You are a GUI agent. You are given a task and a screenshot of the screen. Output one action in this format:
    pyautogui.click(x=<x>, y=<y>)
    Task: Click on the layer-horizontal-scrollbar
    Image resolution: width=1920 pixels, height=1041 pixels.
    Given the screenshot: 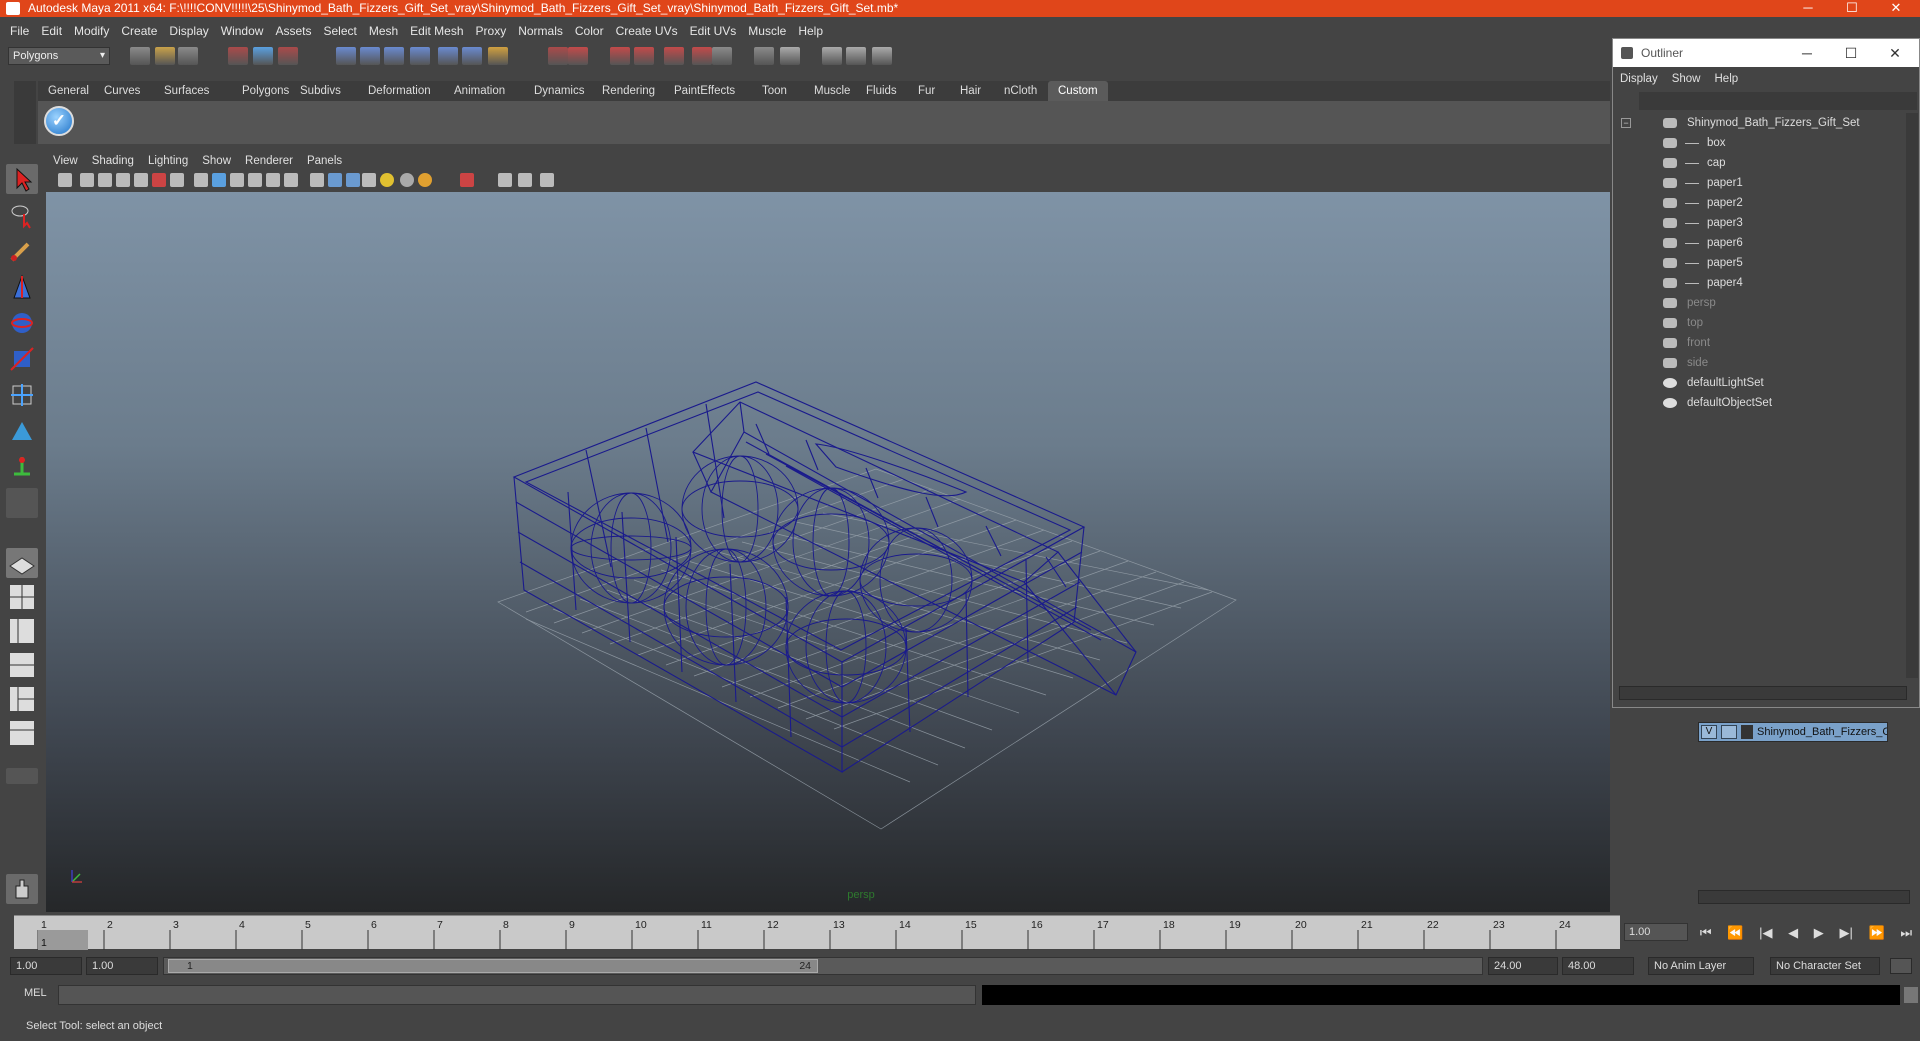 What is the action you would take?
    pyautogui.click(x=1804, y=897)
    